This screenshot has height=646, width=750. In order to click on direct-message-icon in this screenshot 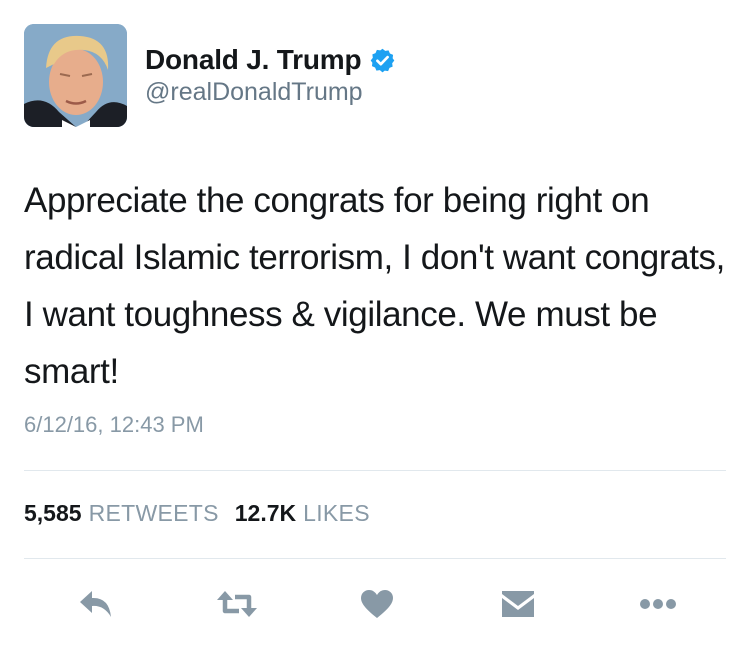, I will do `click(517, 604)`.